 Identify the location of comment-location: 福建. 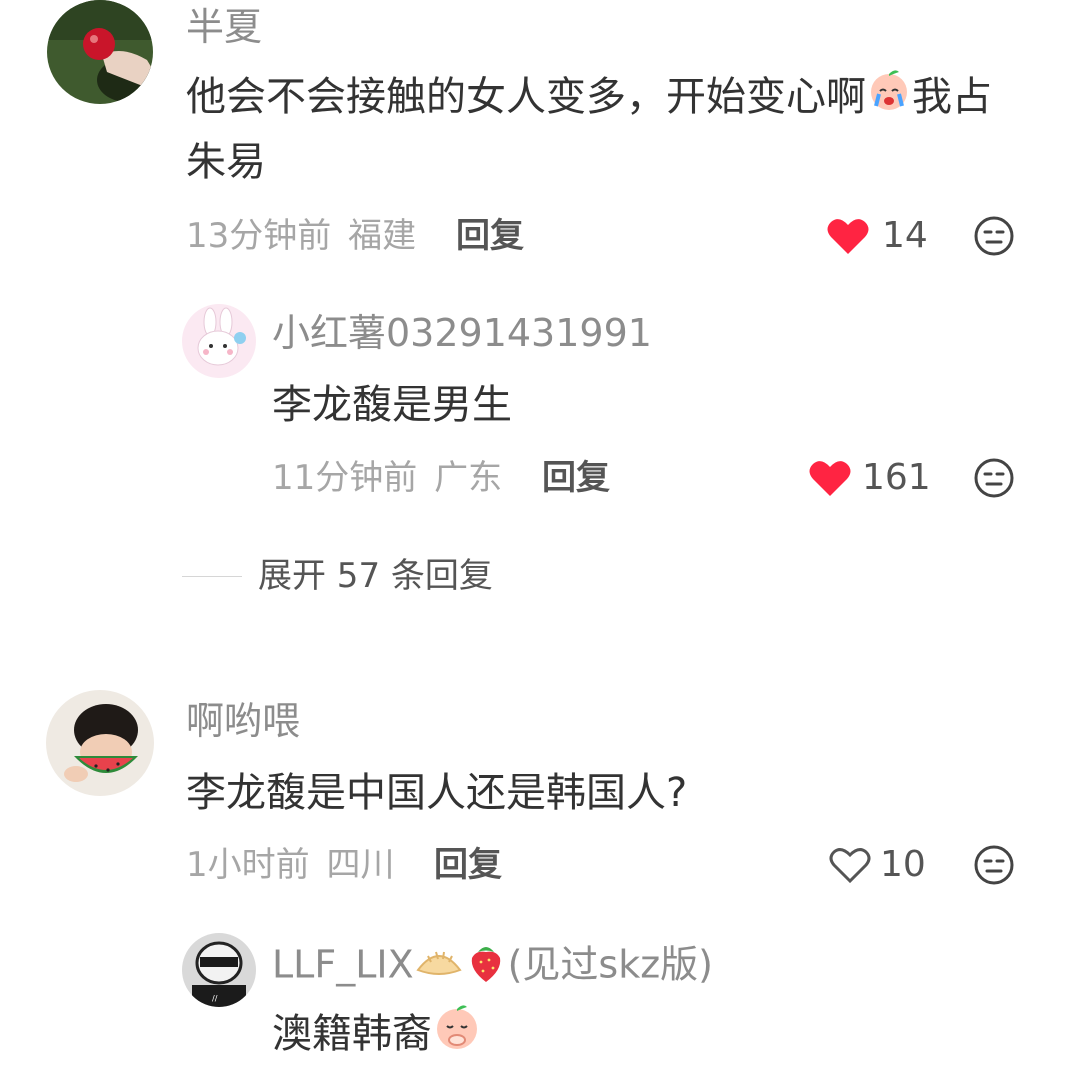
(382, 236).